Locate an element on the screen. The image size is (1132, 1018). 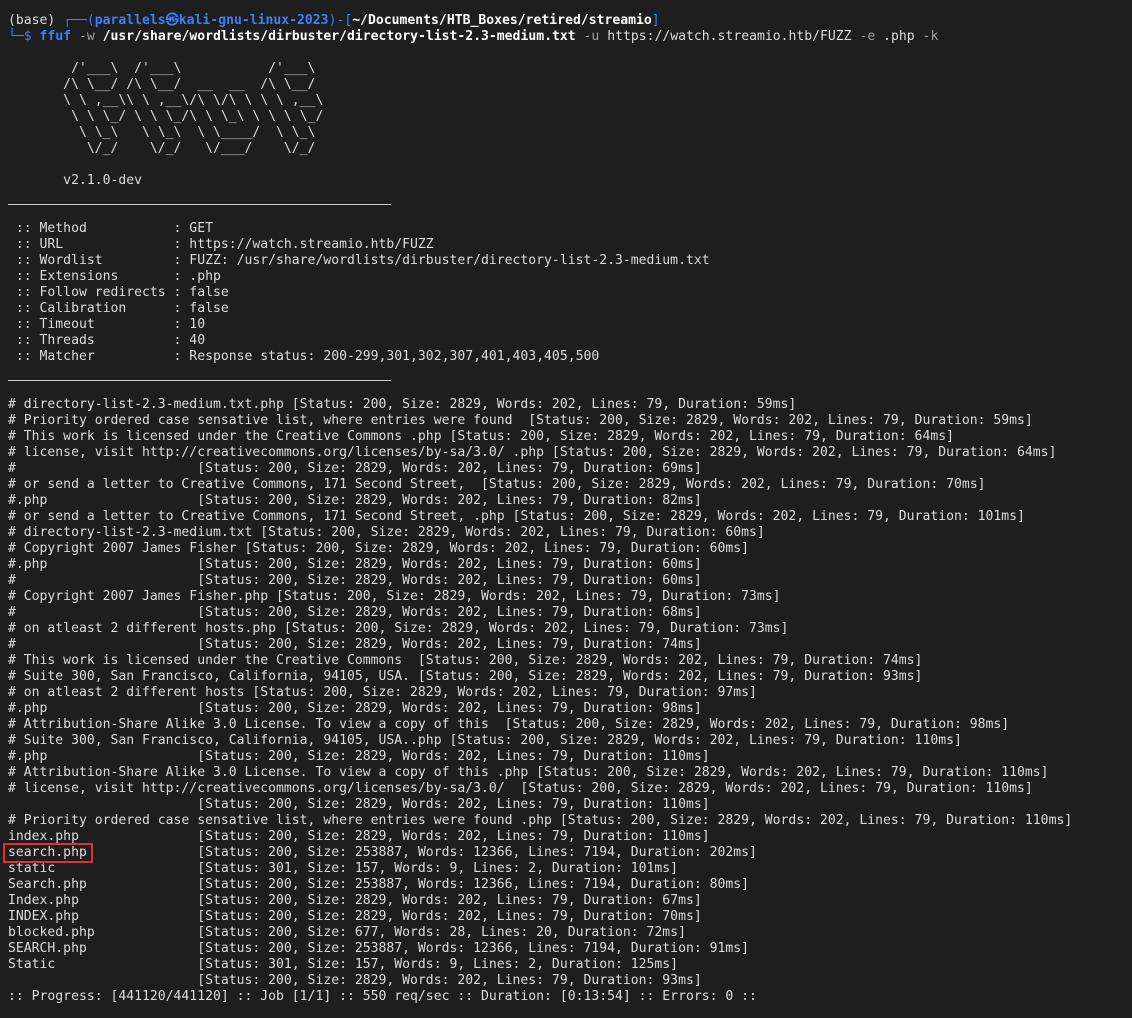
divider-bottom is located at coordinates (199, 380).